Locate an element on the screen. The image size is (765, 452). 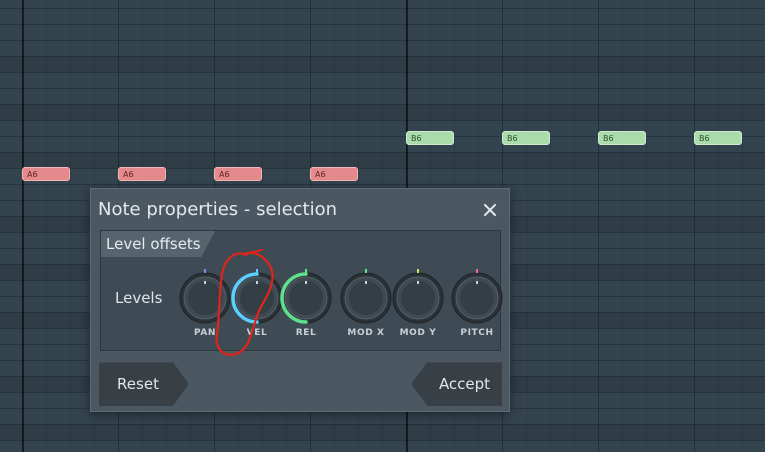
accept-button-label: Accept is located at coordinates (464, 384).